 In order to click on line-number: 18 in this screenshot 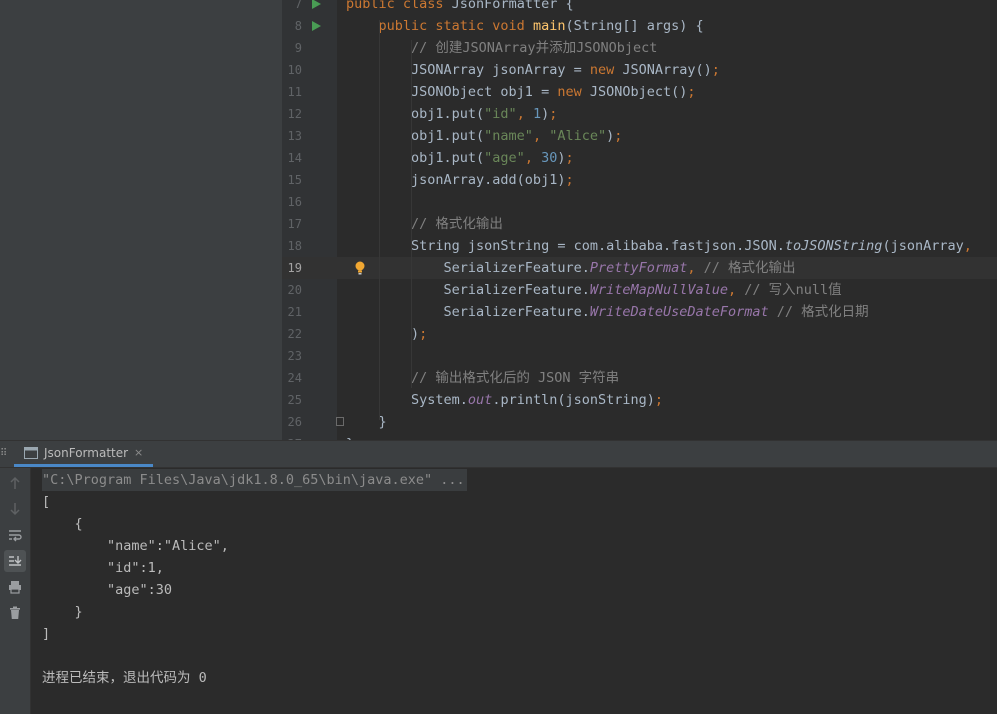, I will do `click(294, 246)`.